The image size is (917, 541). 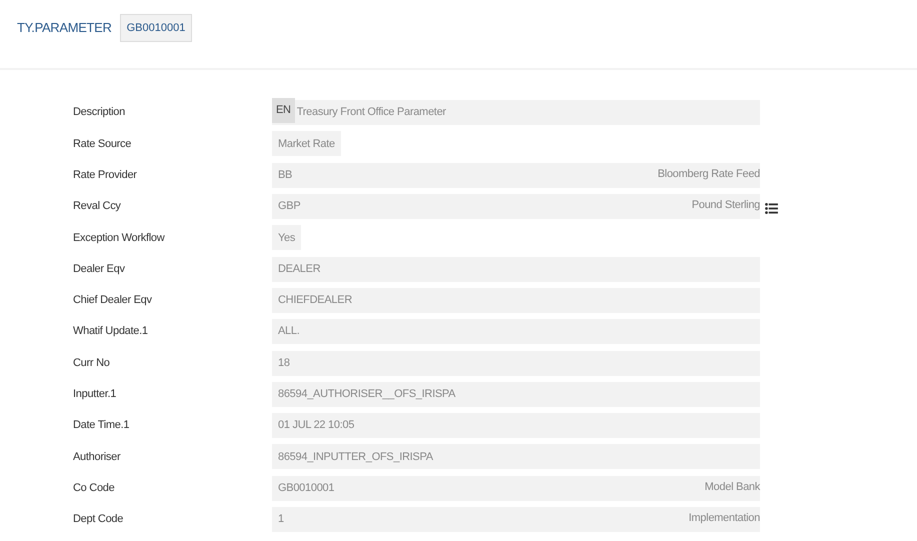 What do you see at coordinates (99, 112) in the screenshot?
I see `field-label: Description` at bounding box center [99, 112].